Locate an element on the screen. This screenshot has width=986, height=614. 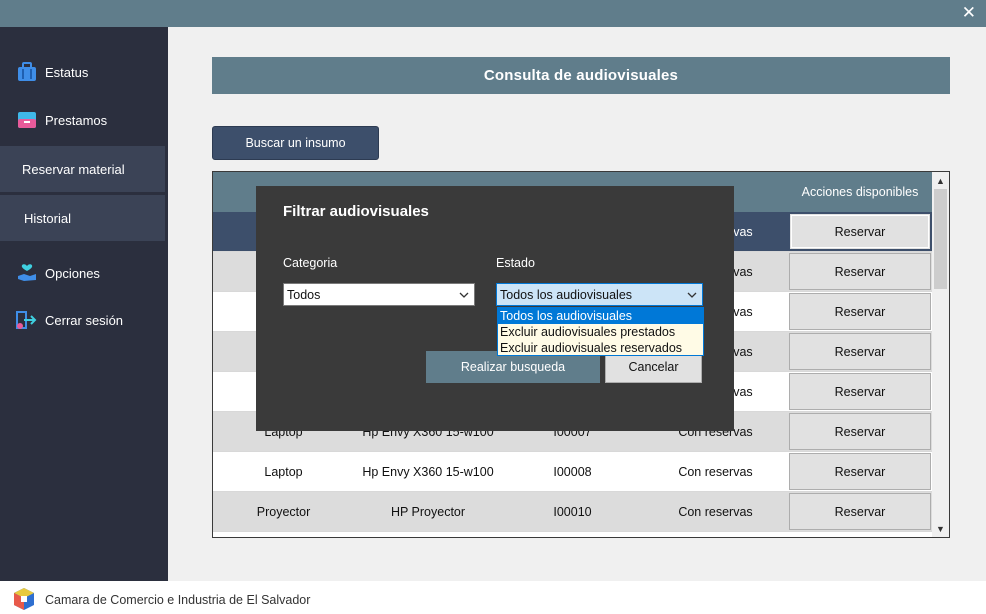
actions-column-header: Acciones disponibles is located at coordinates (860, 192).